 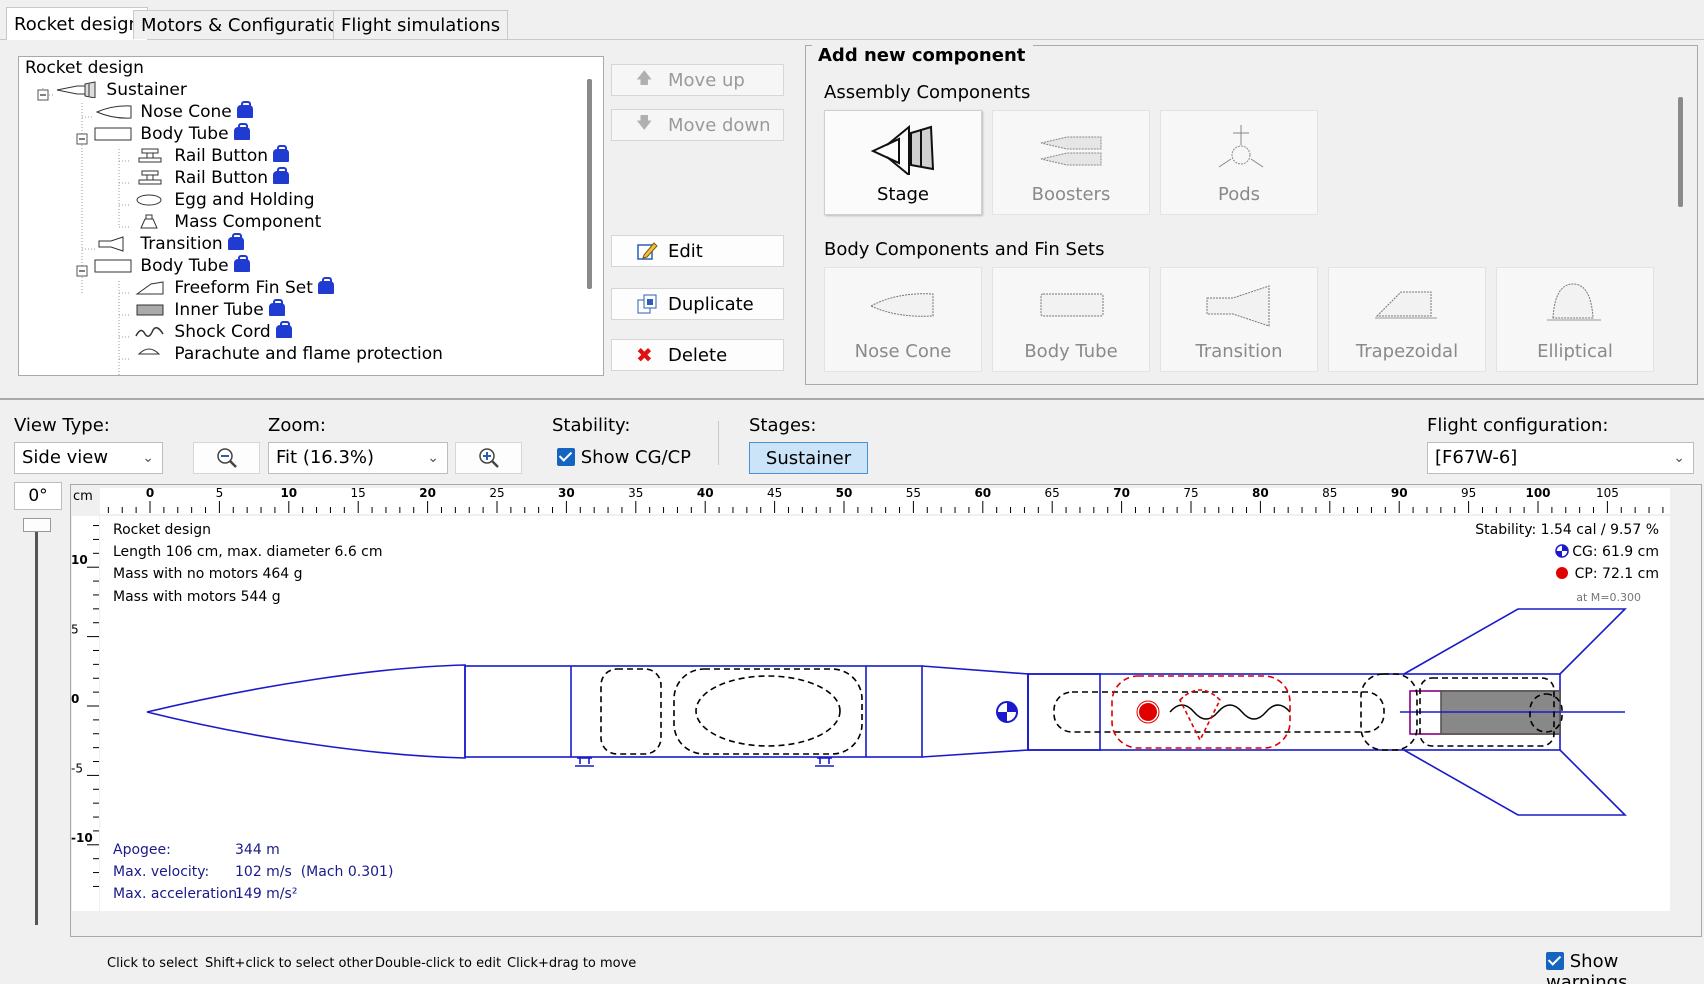 What do you see at coordinates (314, 872) in the screenshot?
I see `max-velocity-value: 102 m/s (Mach 0.301)` at bounding box center [314, 872].